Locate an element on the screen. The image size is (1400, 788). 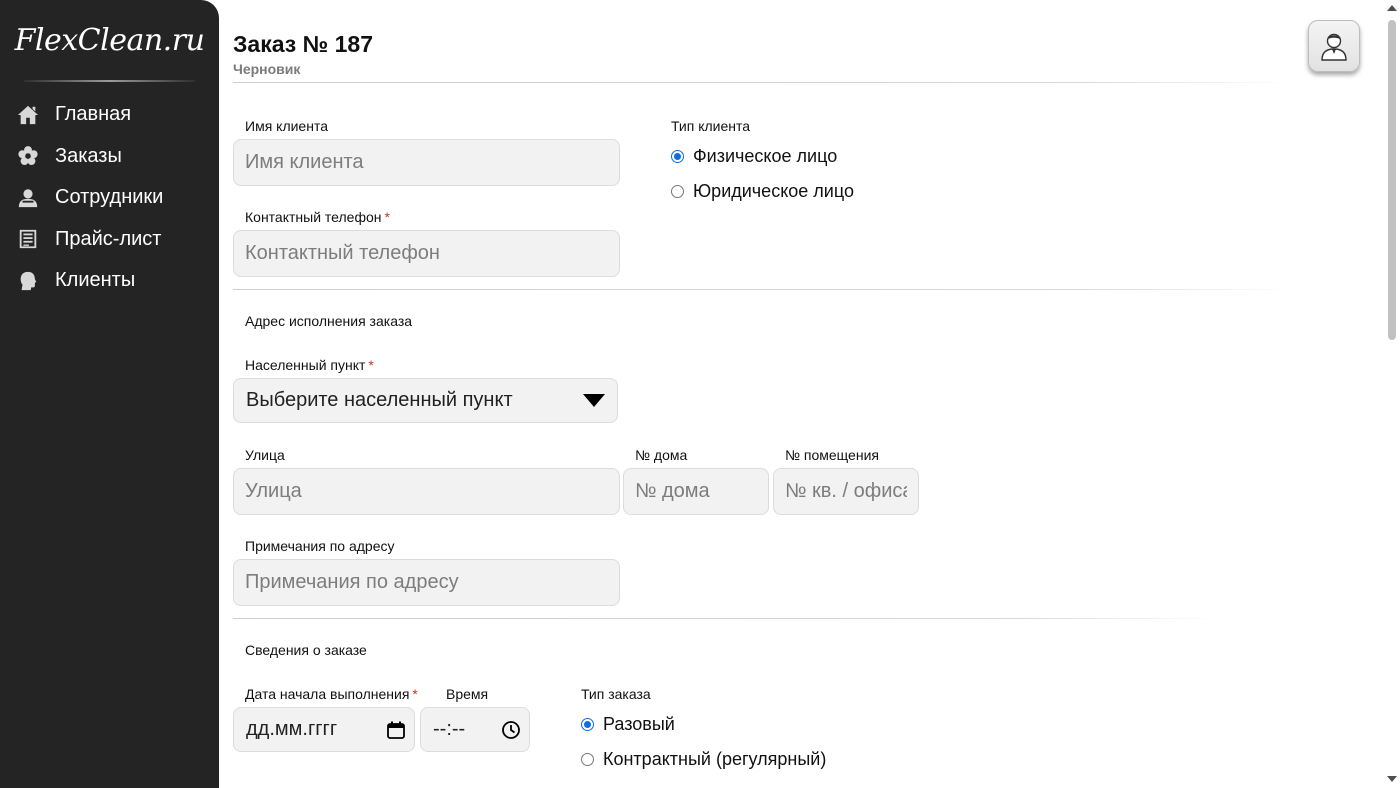
sidebar-item-staff: Сотрудники is located at coordinates (109, 198).